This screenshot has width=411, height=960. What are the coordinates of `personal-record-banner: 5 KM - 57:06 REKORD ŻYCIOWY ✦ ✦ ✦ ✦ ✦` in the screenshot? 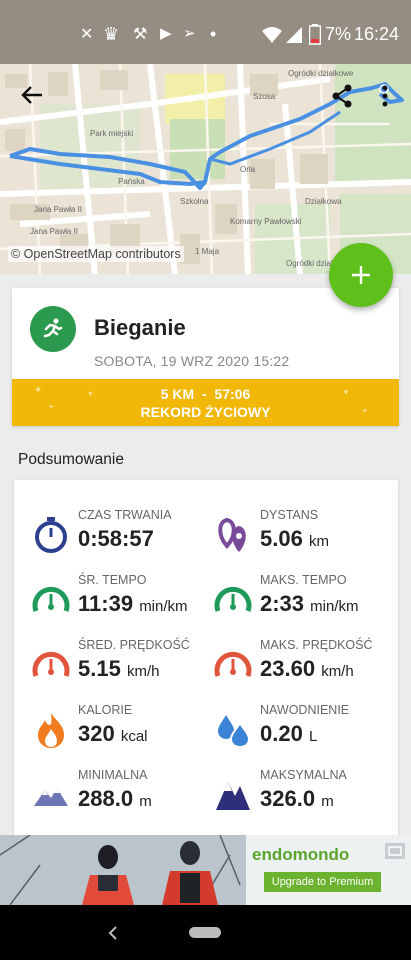 It's located at (205, 402).